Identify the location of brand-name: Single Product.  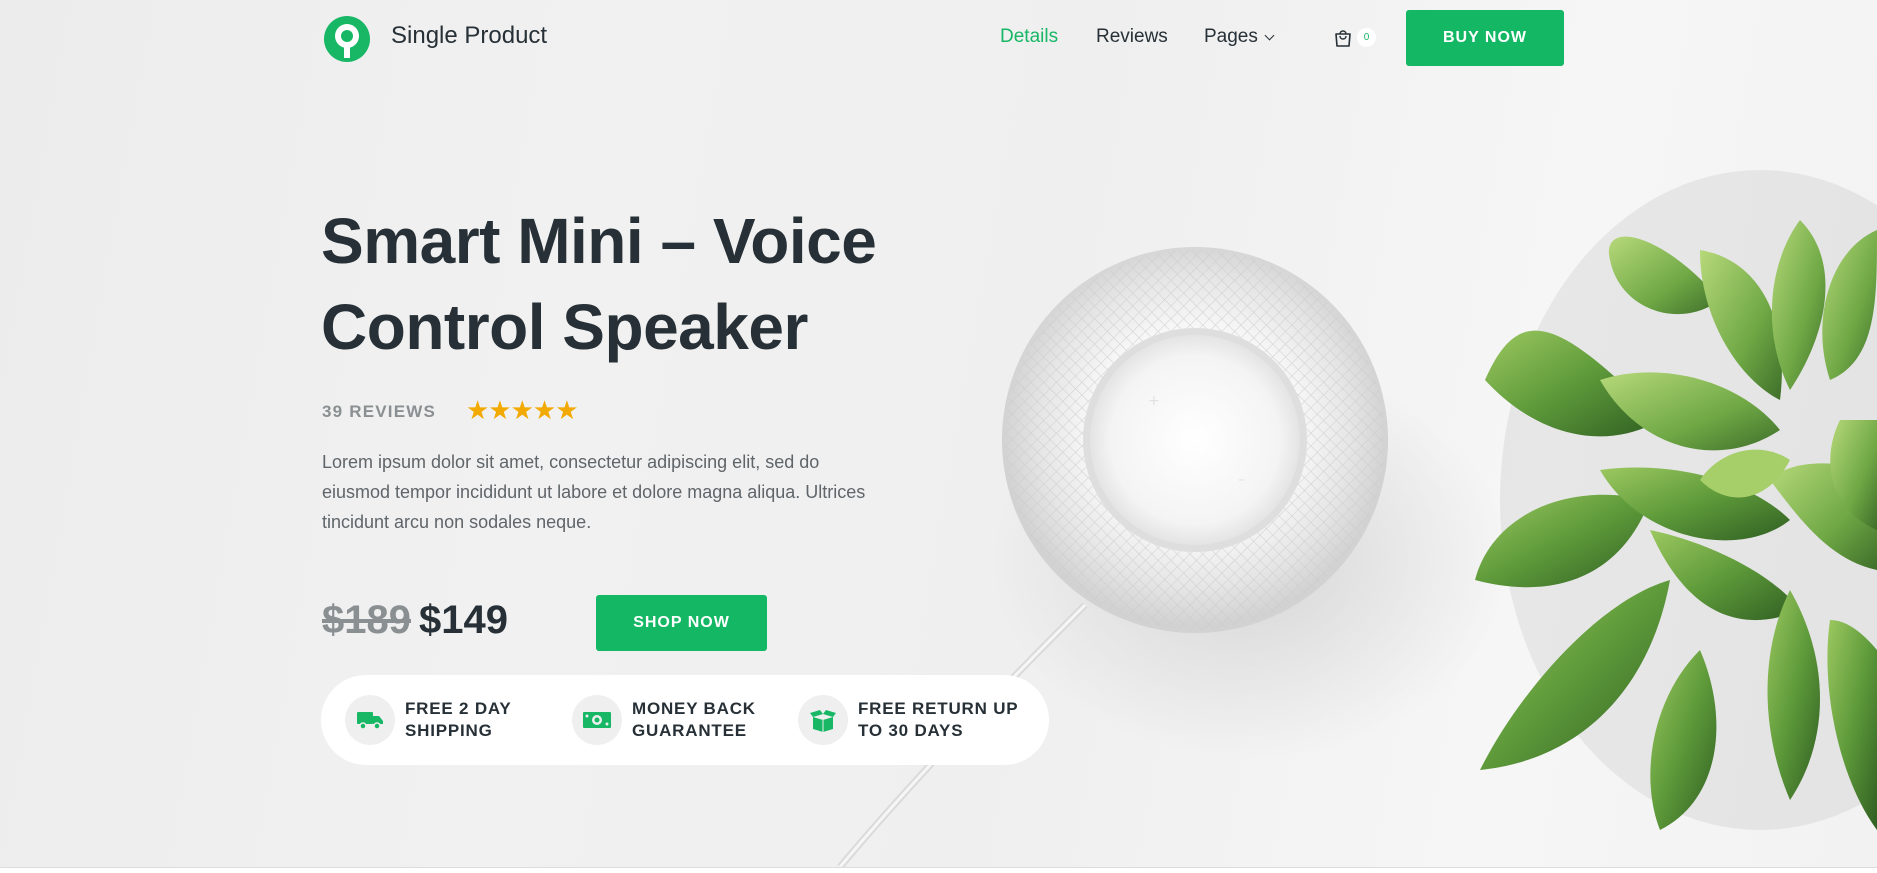
(469, 36).